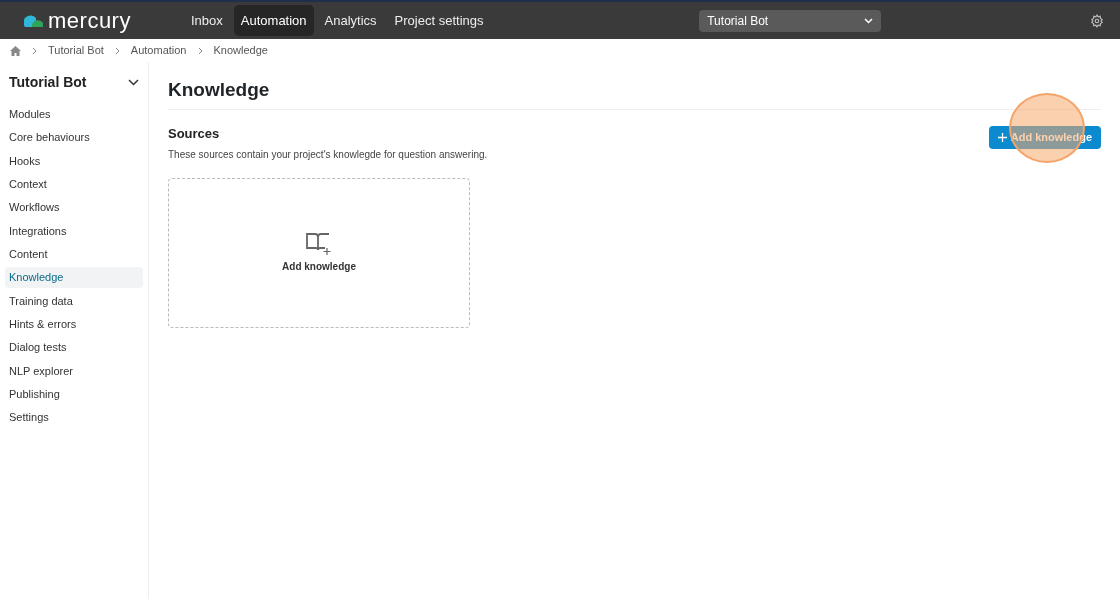  Describe the element at coordinates (74, 418) in the screenshot. I see `sidebar-item: Settings` at that location.